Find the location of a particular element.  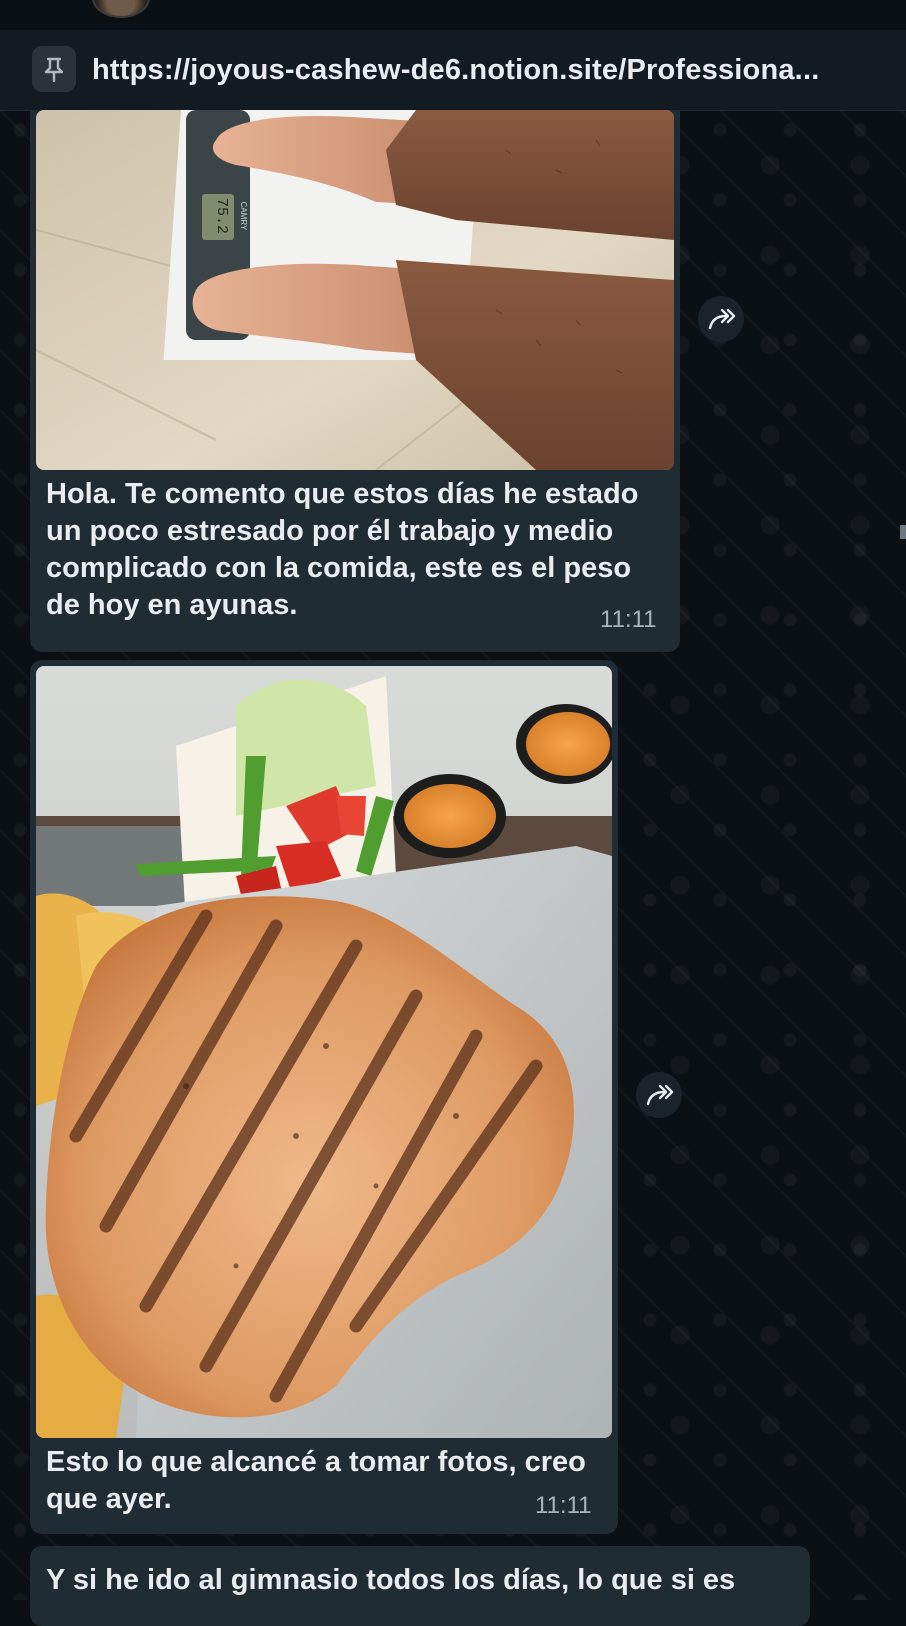

scale-brand: CAMRY is located at coordinates (243, 216).